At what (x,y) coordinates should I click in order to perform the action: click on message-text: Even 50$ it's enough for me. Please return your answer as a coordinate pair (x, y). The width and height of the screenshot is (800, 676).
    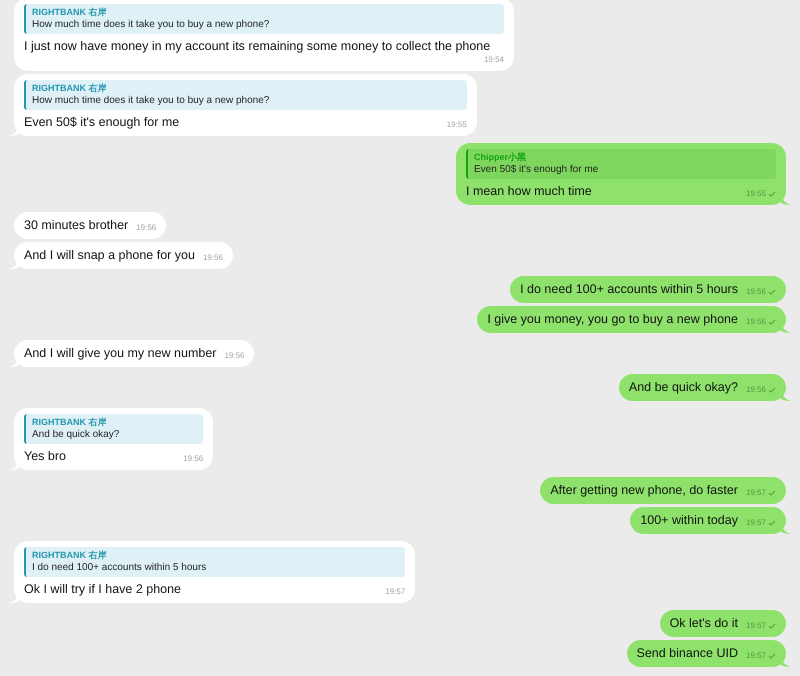
    Looking at the image, I should click on (102, 122).